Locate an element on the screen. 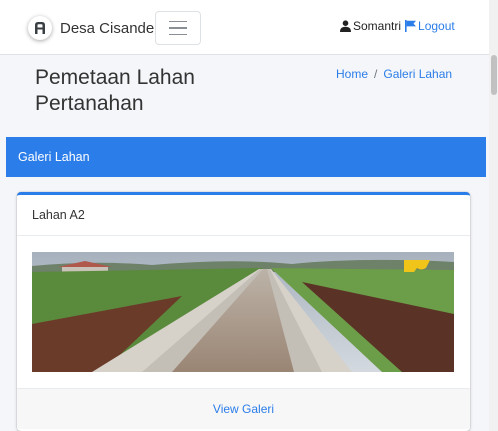  card-header: Lahan A2 is located at coordinates (243, 215).